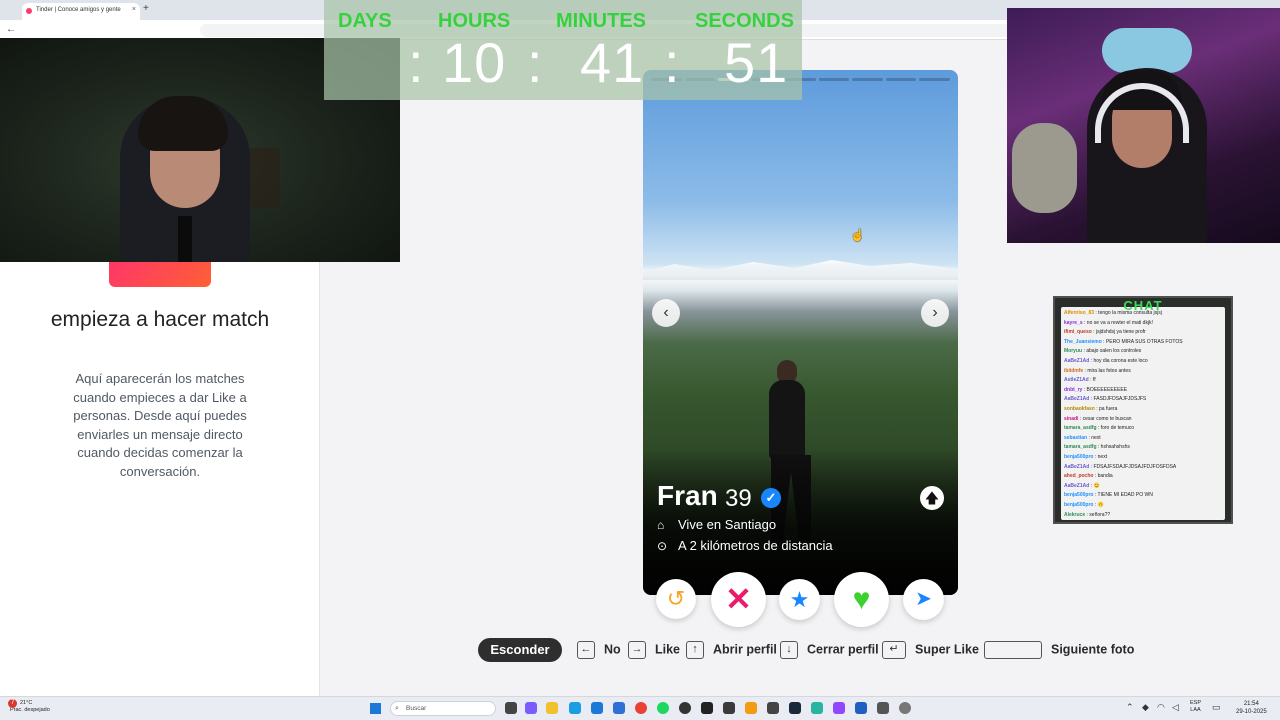  Describe the element at coordinates (947, 649) in the screenshot. I see `shortcut-label: Super Like` at that location.